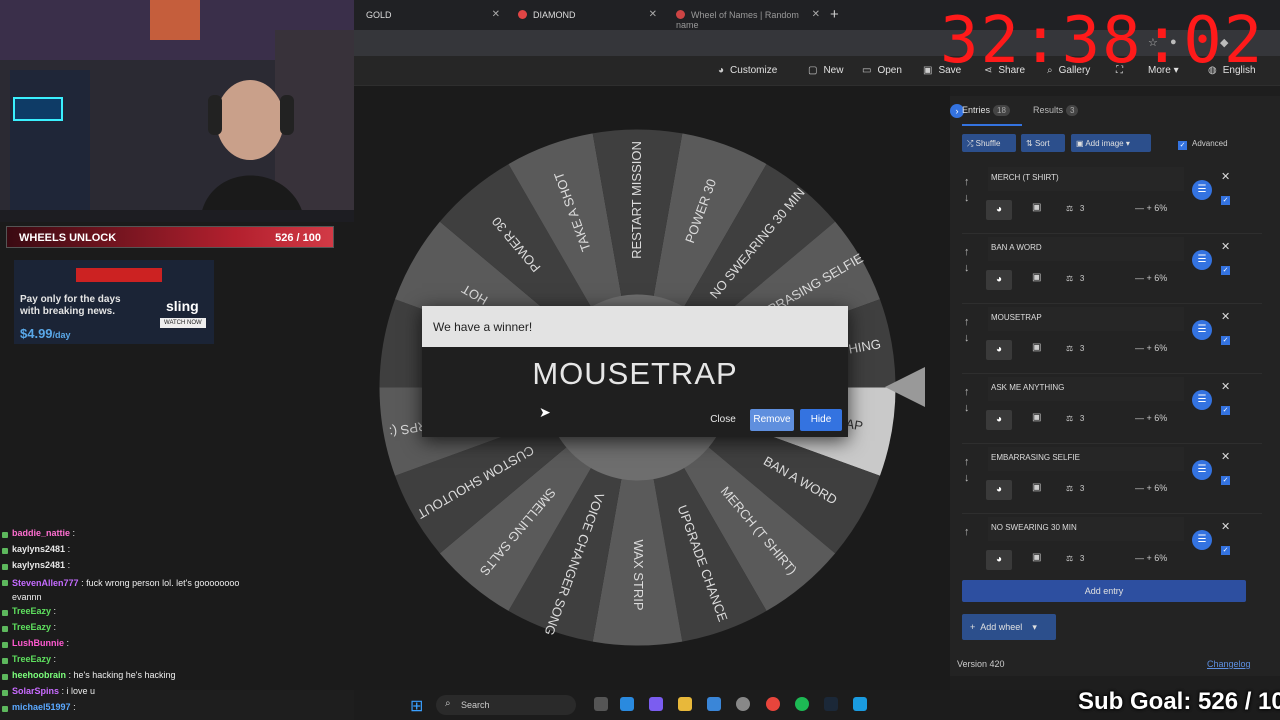 Image resolution: width=1280 pixels, height=720 pixels. What do you see at coordinates (772, 420) in the screenshot?
I see `remove-button: Remove` at bounding box center [772, 420].